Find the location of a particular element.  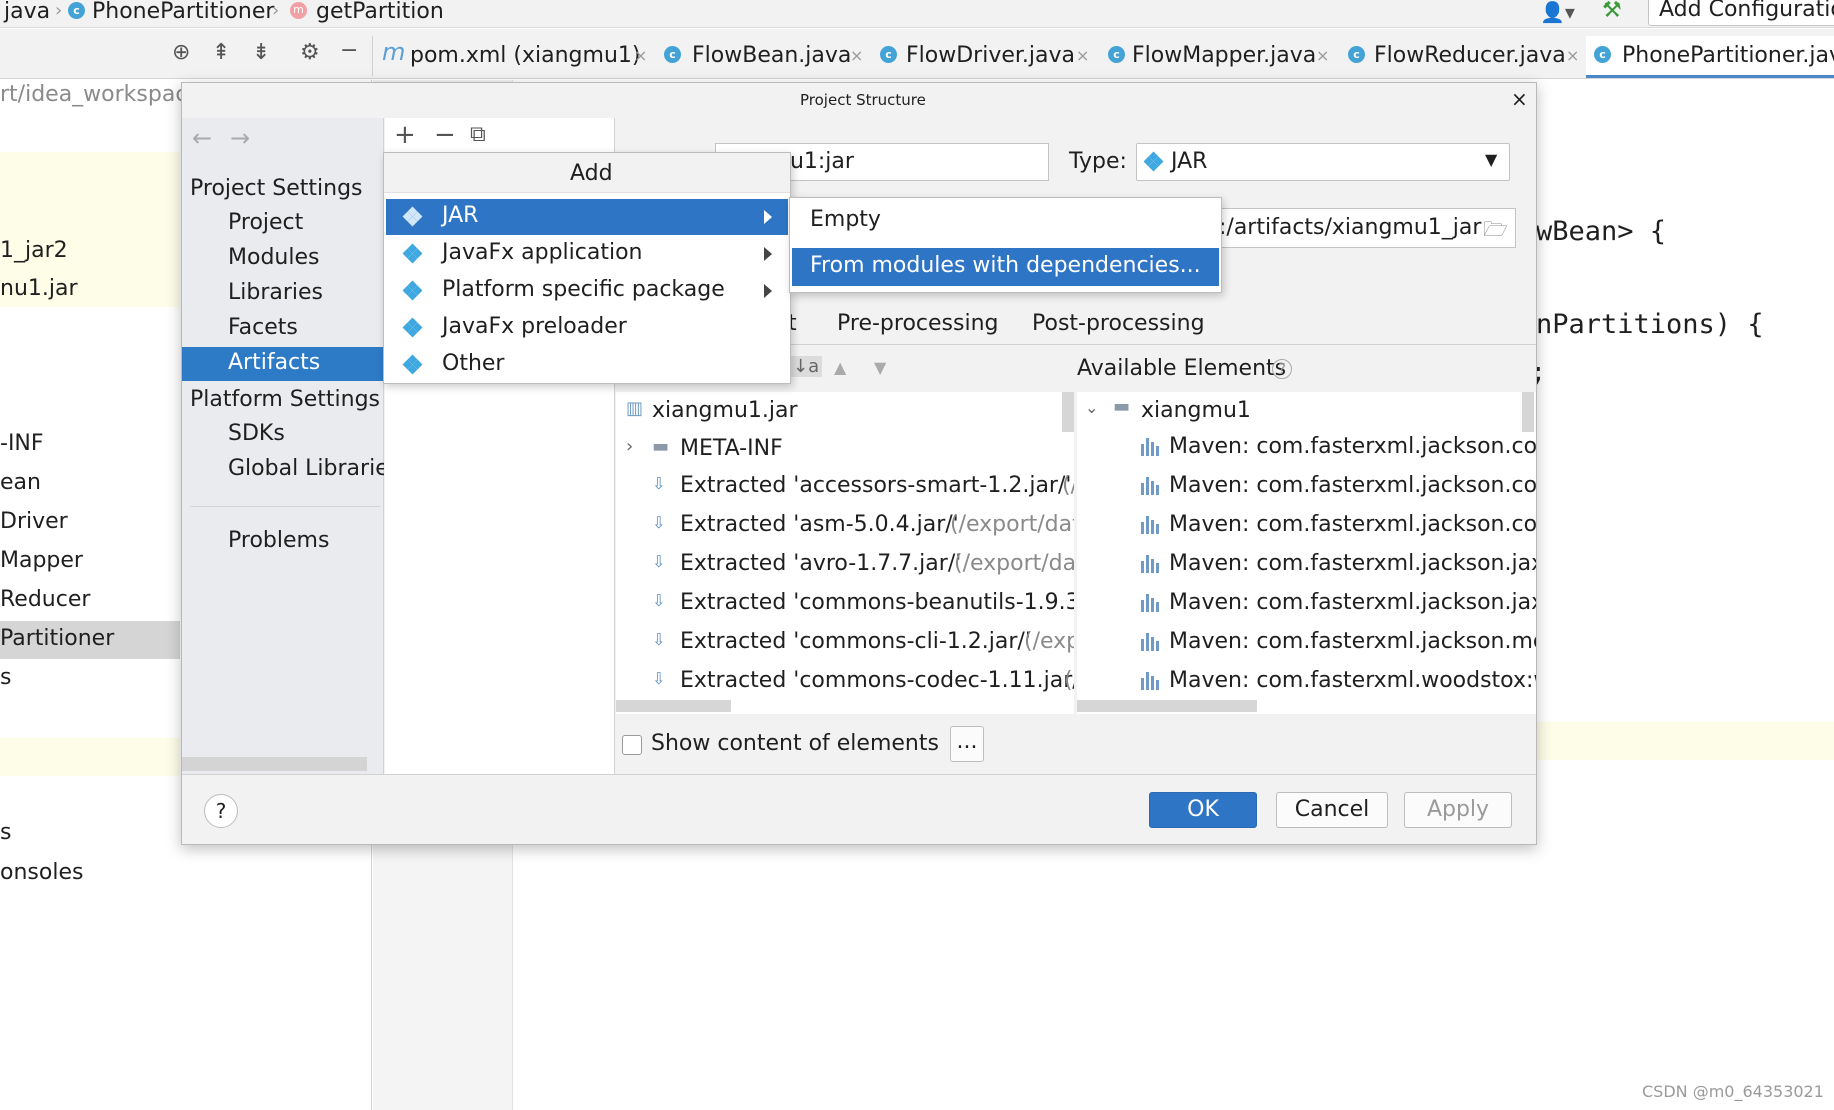

type-select: JAR ▼ is located at coordinates (1323, 162).